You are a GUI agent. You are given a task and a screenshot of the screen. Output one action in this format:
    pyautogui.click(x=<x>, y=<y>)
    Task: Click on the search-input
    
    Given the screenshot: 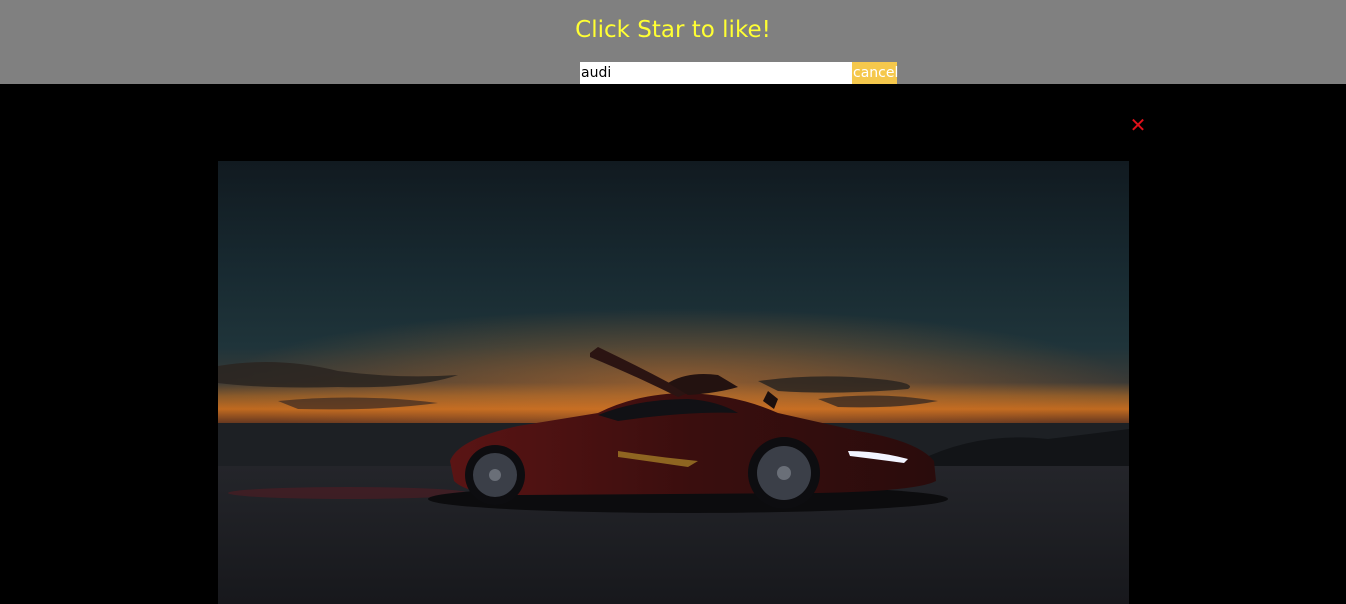 What is the action you would take?
    pyautogui.click(x=716, y=73)
    